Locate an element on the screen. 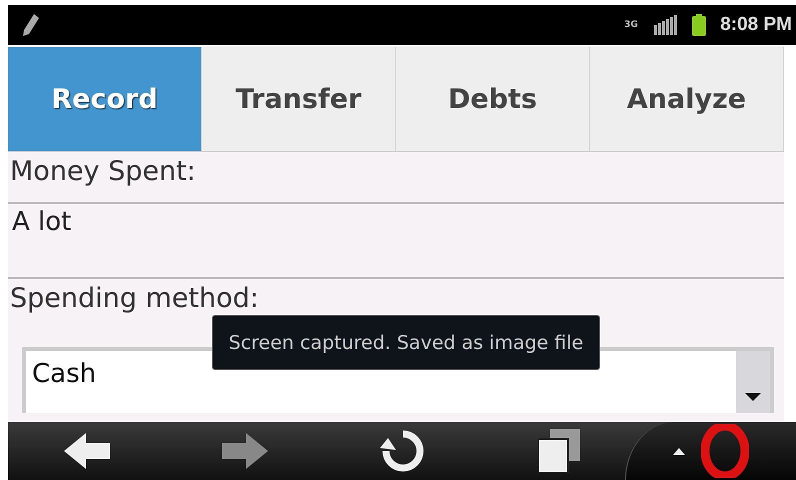 Image resolution: width=796 pixels, height=480 pixels. menu-button is located at coordinates (710, 451).